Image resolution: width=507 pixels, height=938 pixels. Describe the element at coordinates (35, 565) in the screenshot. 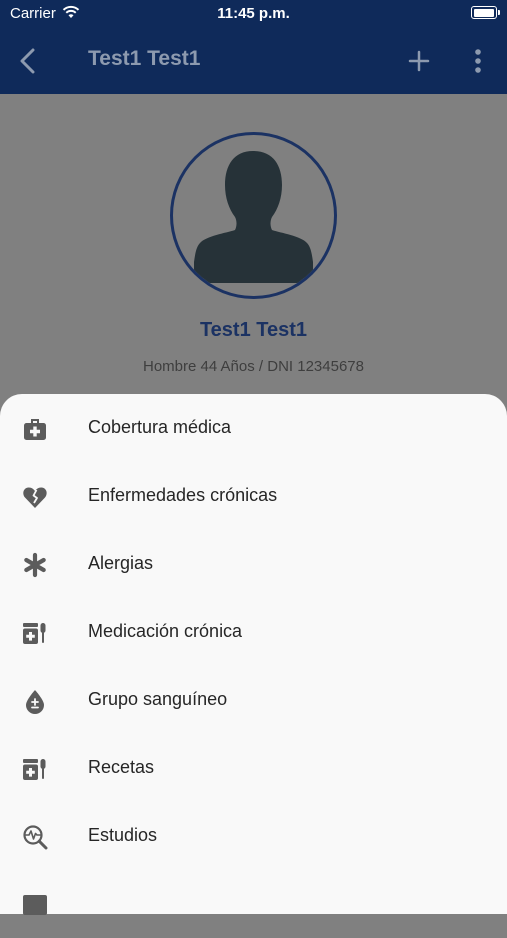

I see `asterisk-icon` at that location.